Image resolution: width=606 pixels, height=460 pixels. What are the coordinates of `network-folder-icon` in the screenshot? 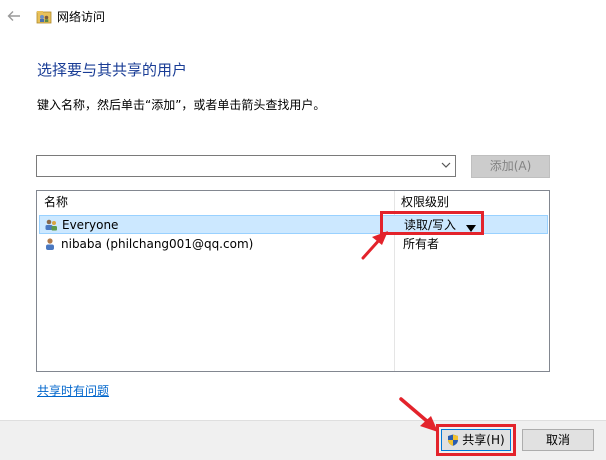 It's located at (44, 17).